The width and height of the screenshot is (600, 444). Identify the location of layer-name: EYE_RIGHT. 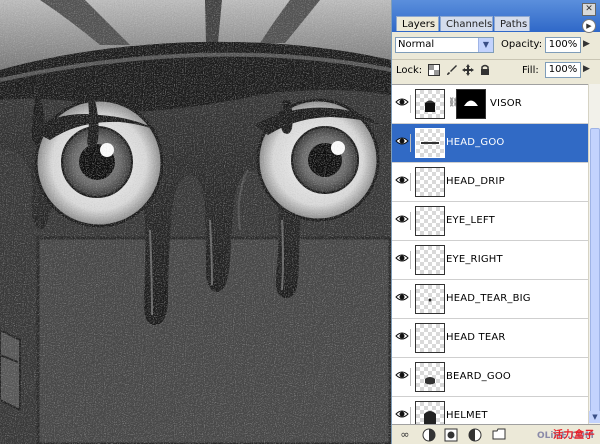
(474, 259).